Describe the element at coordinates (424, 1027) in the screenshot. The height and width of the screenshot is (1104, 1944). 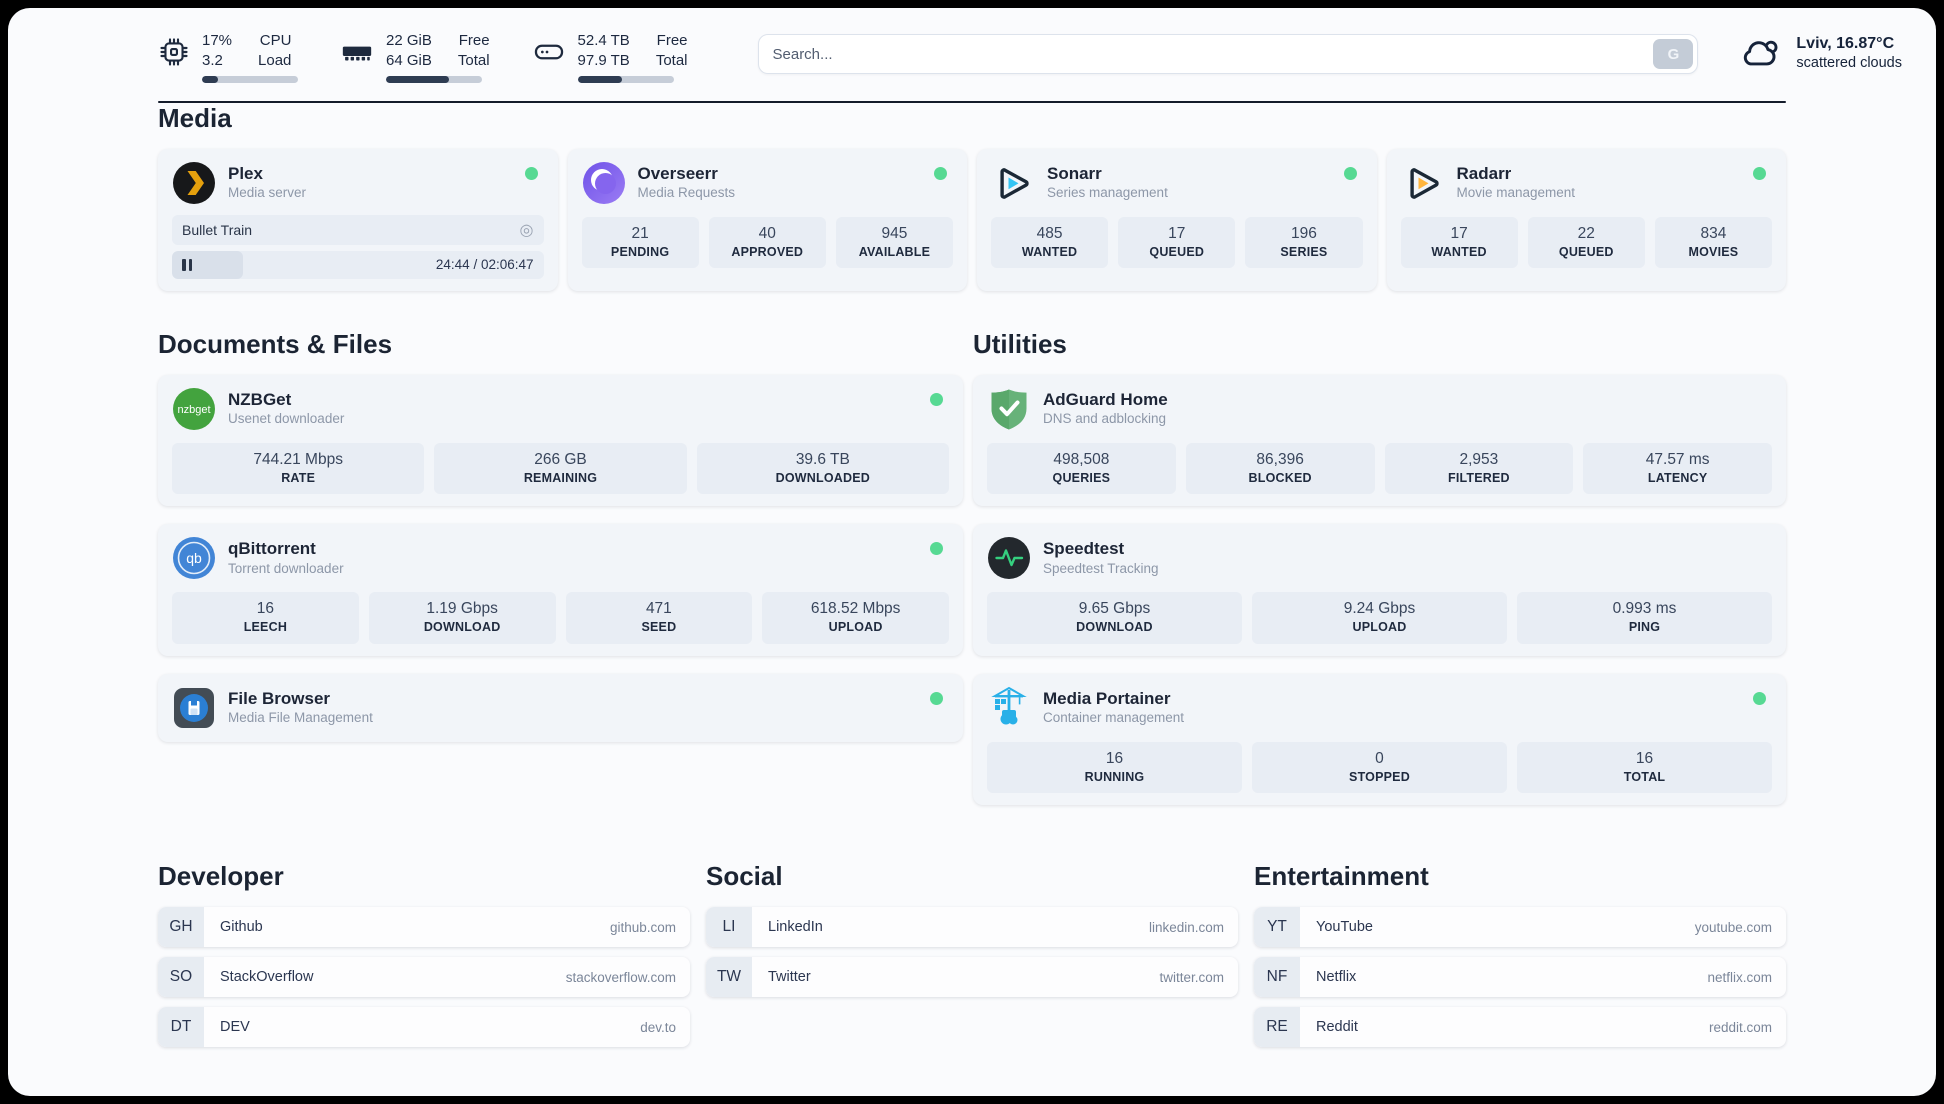
I see `bookmark-dev: DT DEV dev.to` at that location.